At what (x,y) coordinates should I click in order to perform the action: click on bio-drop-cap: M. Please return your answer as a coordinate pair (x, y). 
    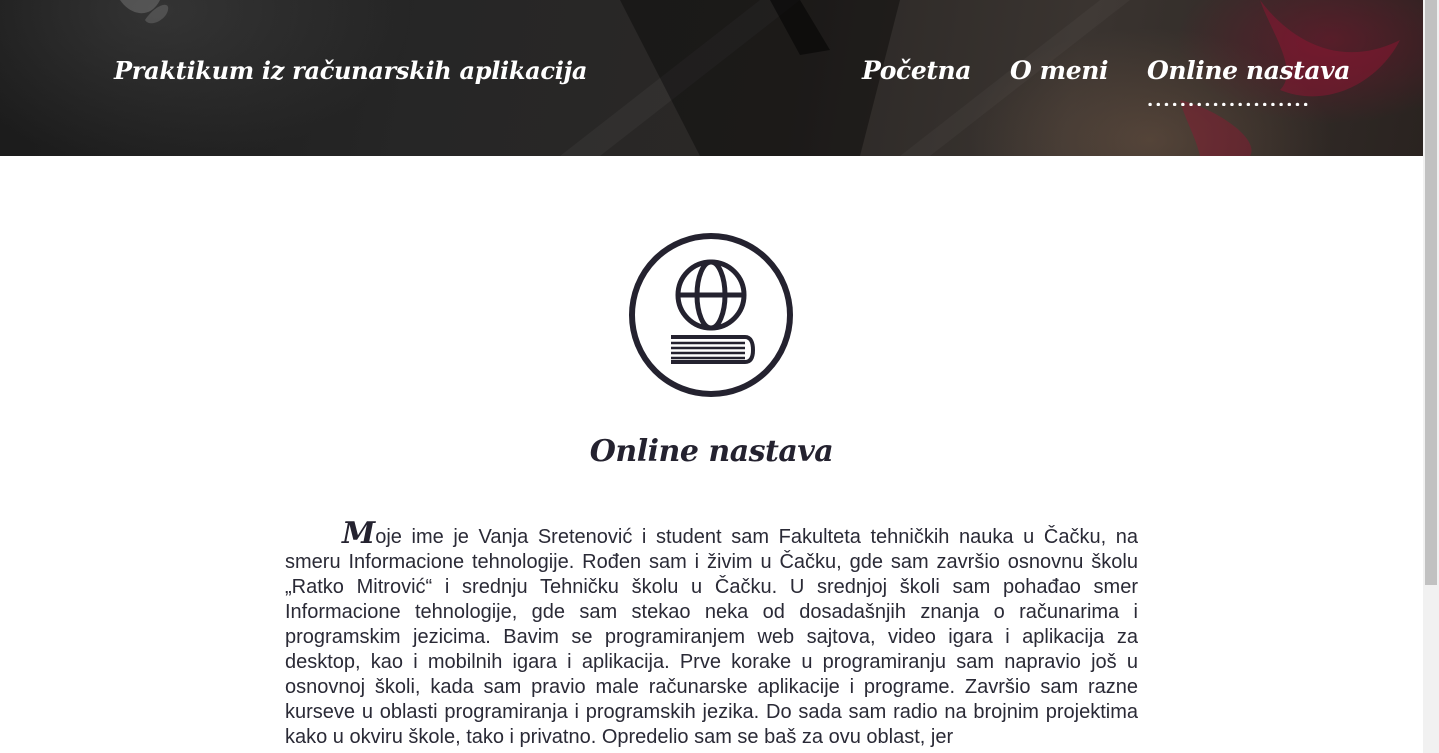
    Looking at the image, I should click on (359, 533).